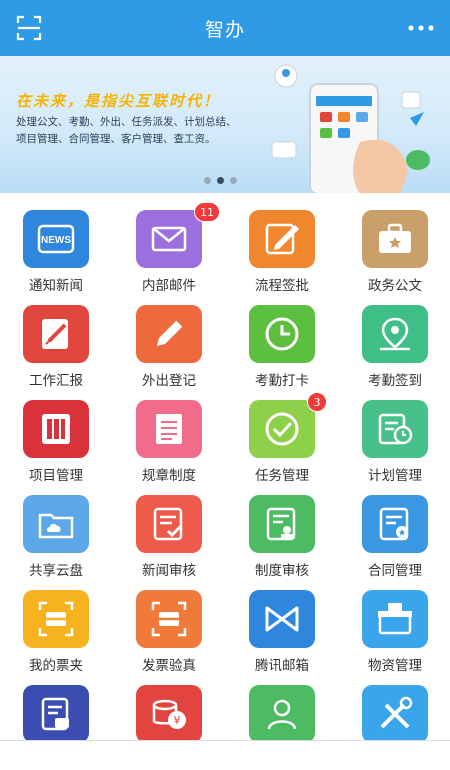 The width and height of the screenshot is (450, 770). I want to click on app-tile-location: 考勤签到, so click(394, 342).